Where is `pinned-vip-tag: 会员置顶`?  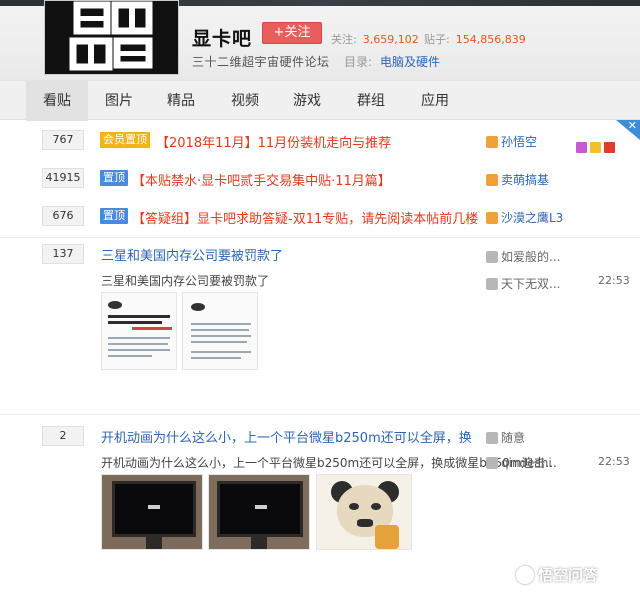
pinned-vip-tag: 会员置顶 is located at coordinates (125, 140).